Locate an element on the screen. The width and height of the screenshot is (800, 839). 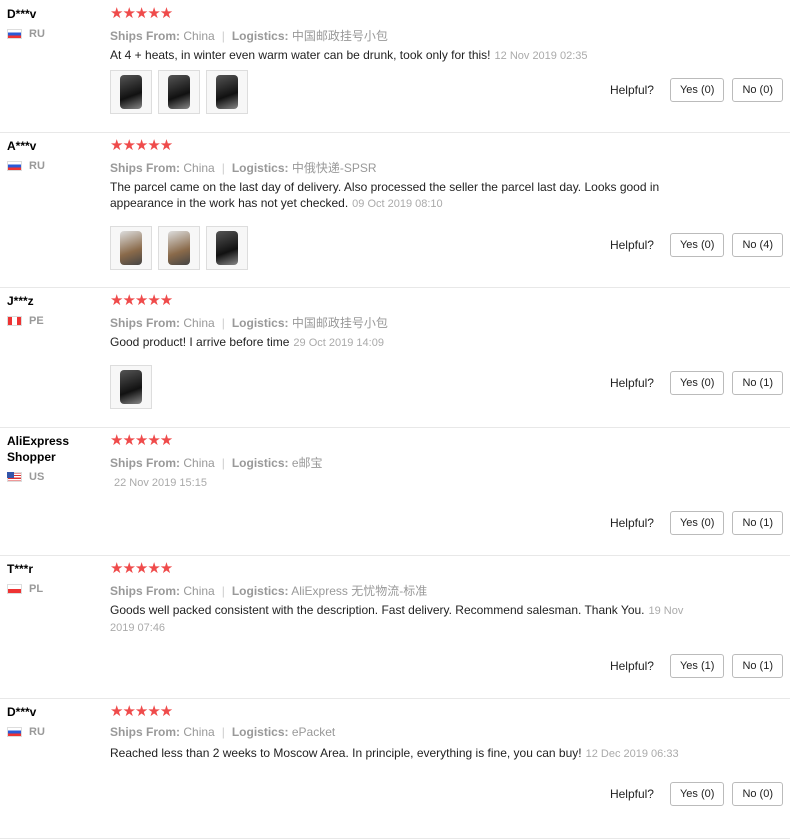
logistics-value: ePacket is located at coordinates (313, 732).